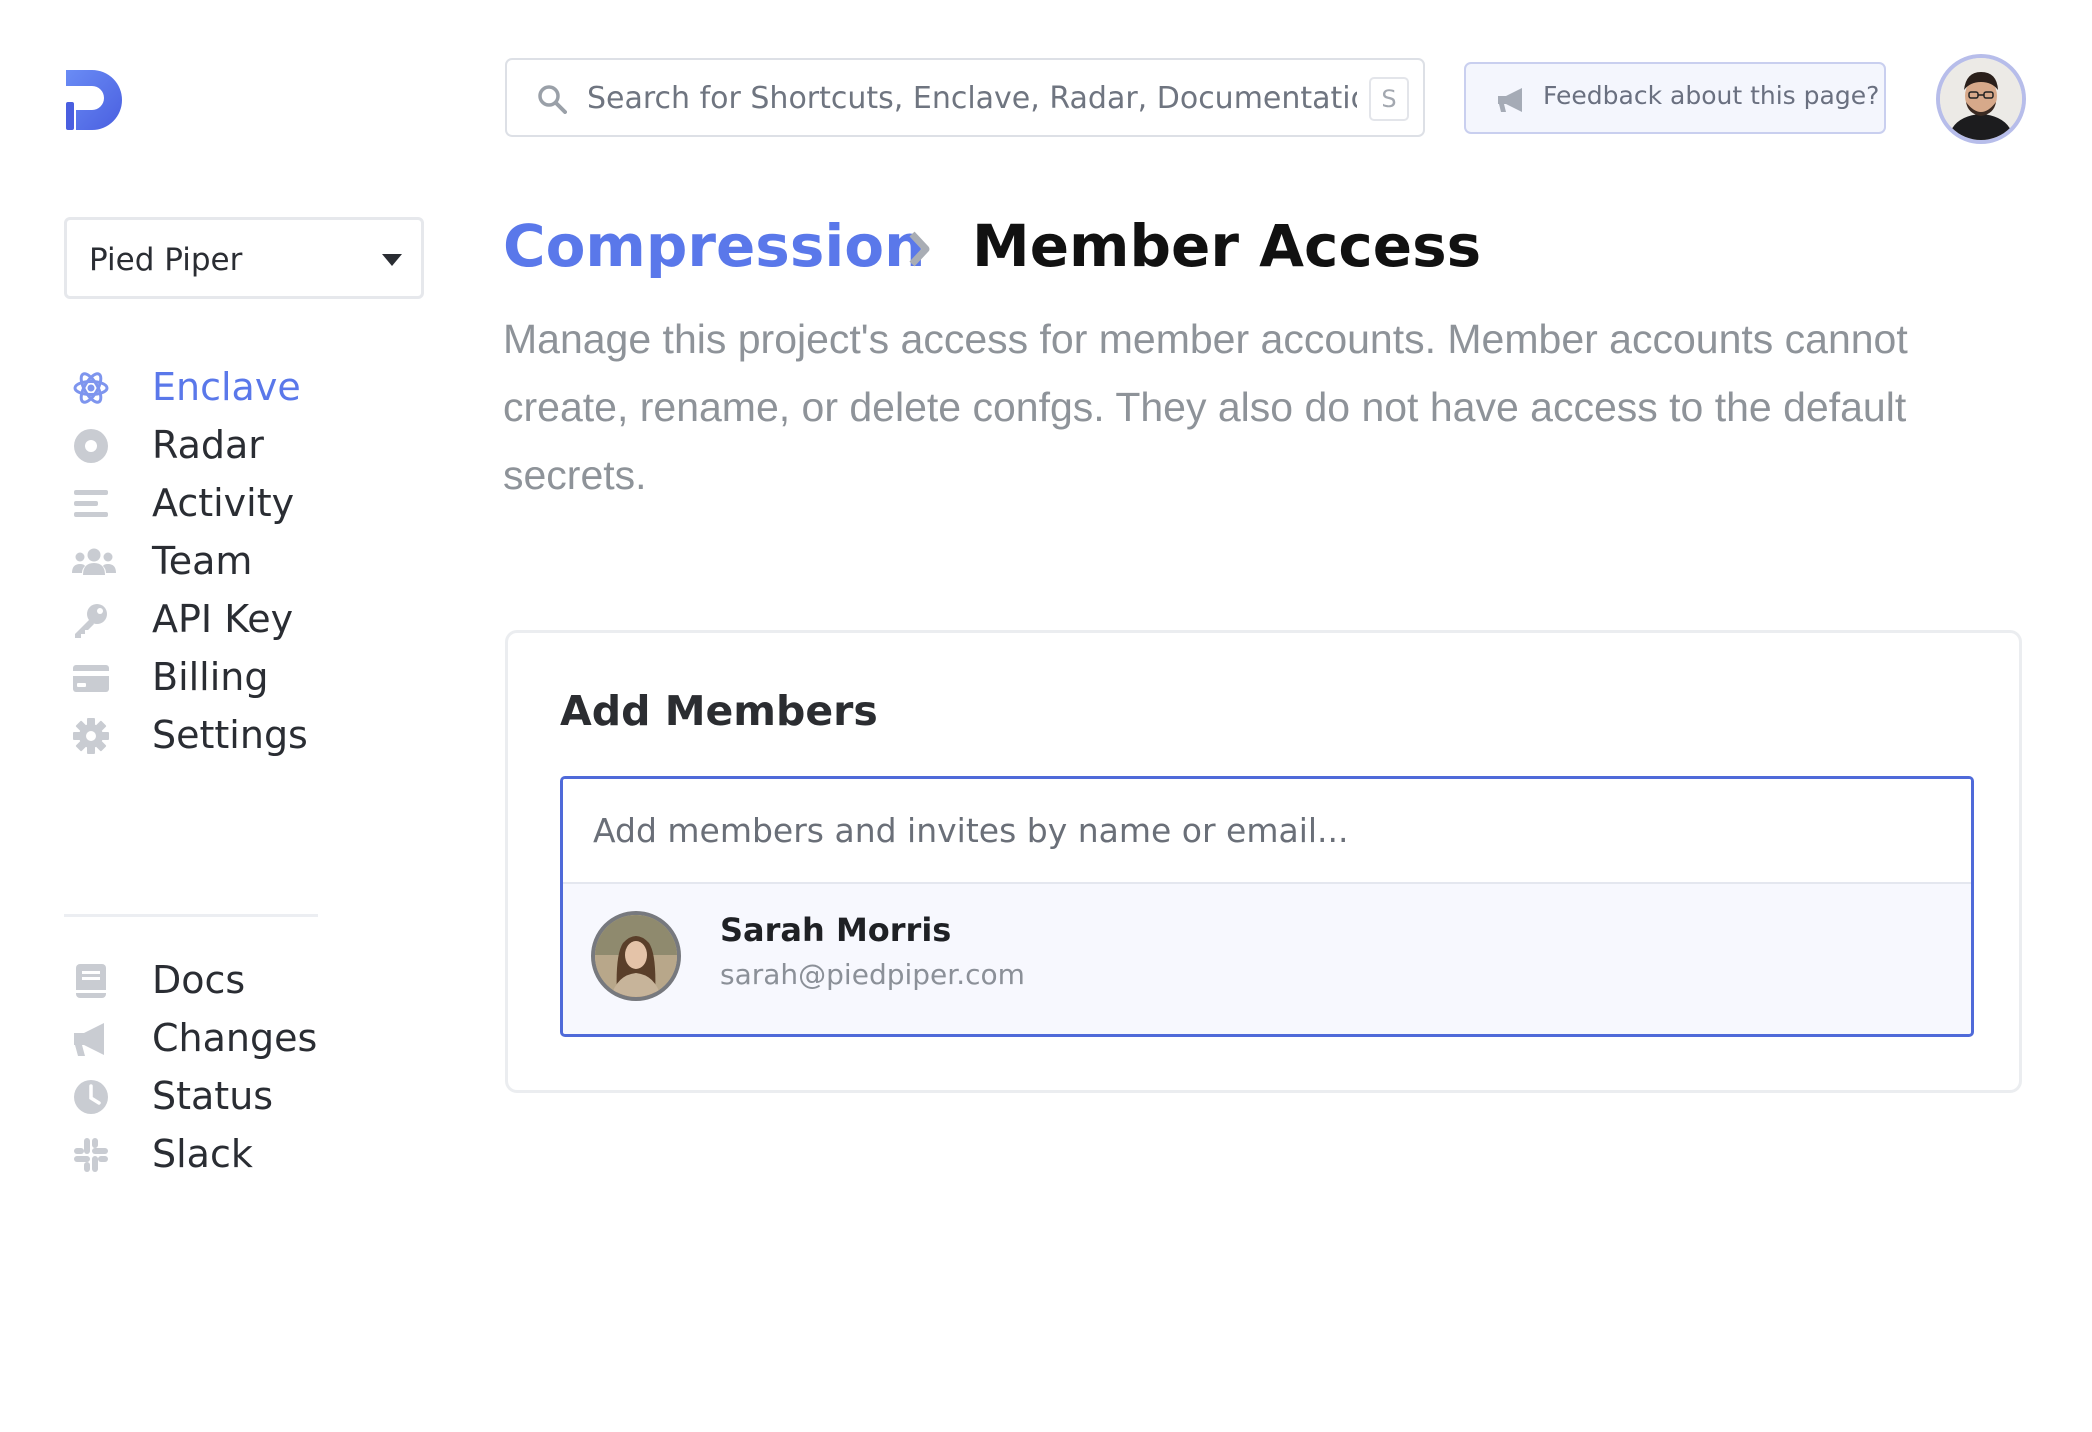 The width and height of the screenshot is (2092, 1432). I want to click on sidebar-item-label: Enclave, so click(226, 387).